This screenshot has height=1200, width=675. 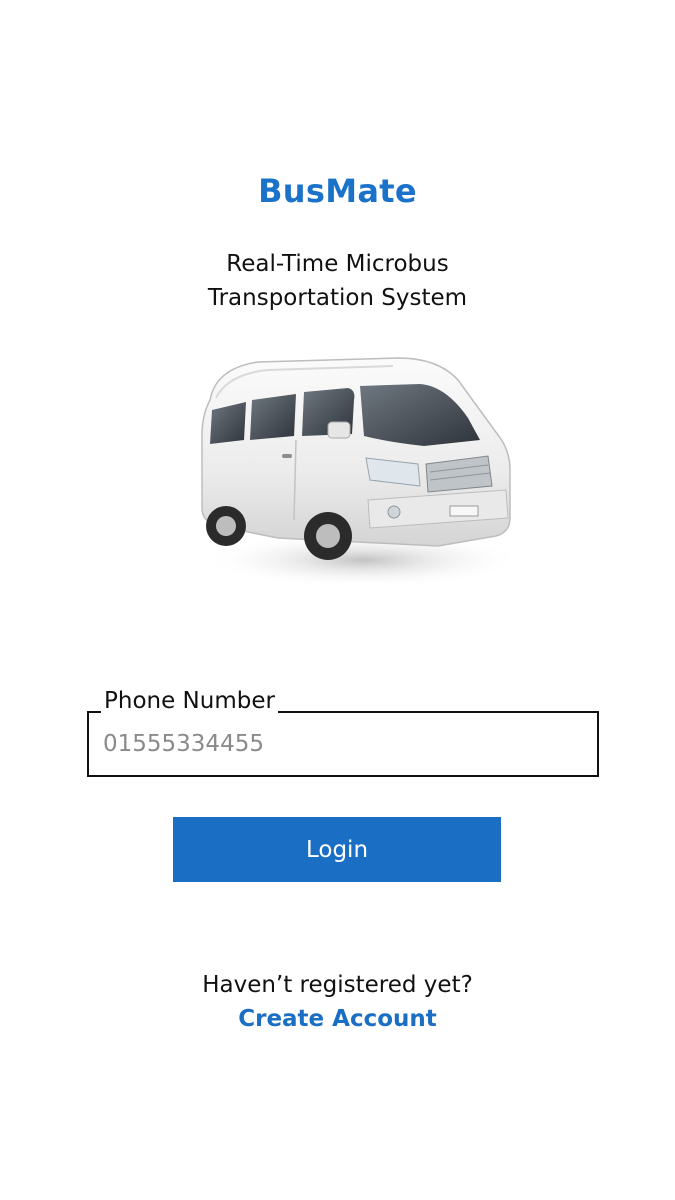 I want to click on phone-number-field: Phone Number, so click(x=343, y=731).